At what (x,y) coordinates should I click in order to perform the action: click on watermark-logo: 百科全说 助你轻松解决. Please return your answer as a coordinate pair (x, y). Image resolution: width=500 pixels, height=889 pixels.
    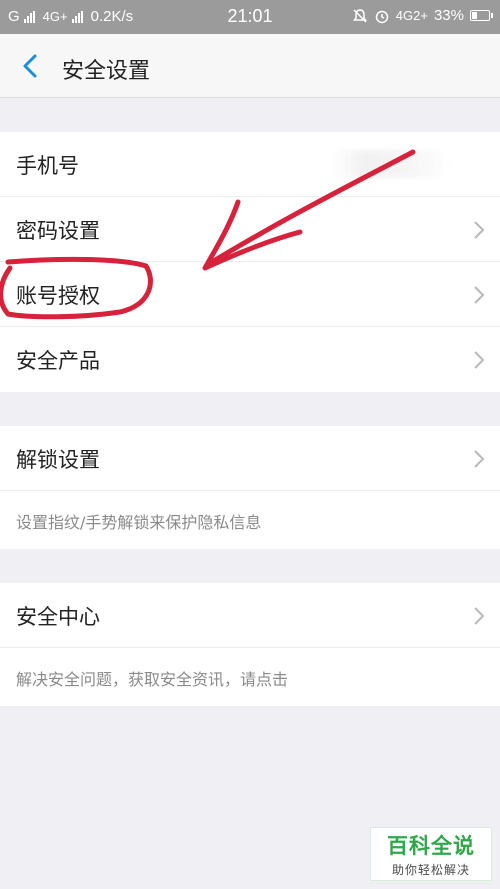
    Looking at the image, I should click on (431, 854).